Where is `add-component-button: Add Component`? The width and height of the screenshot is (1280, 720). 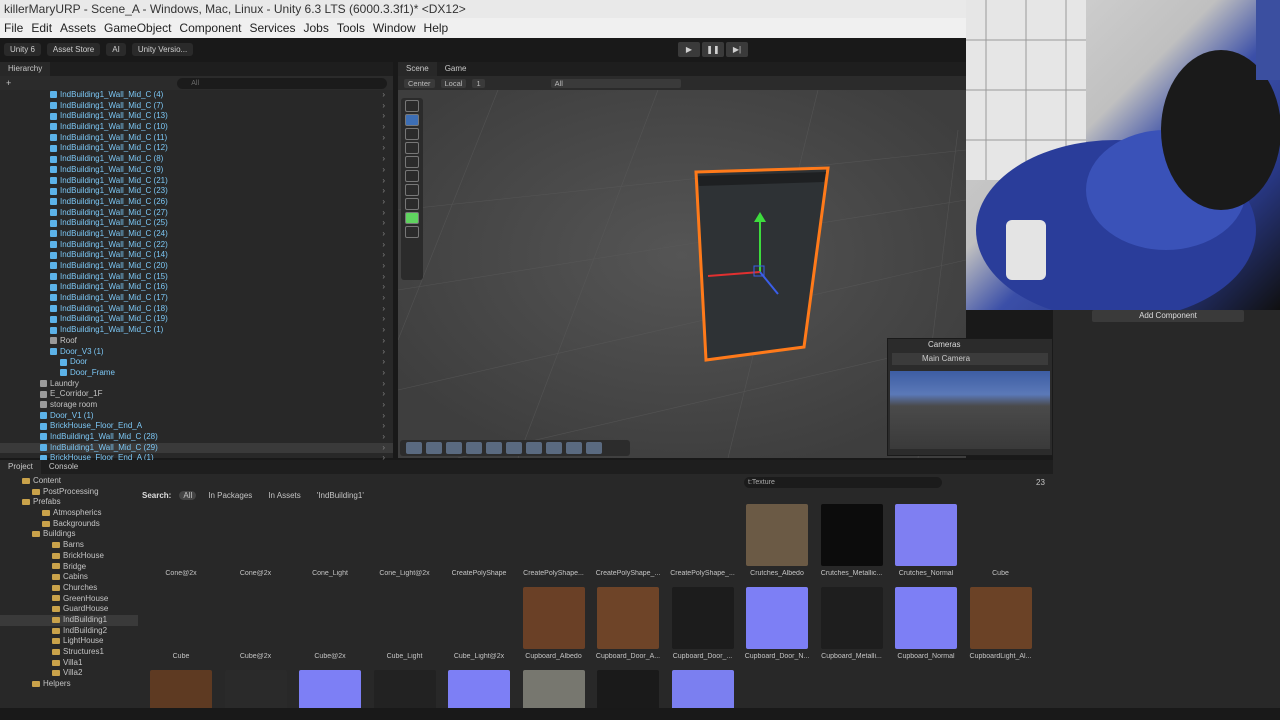
add-component-button: Add Component is located at coordinates (1168, 316).